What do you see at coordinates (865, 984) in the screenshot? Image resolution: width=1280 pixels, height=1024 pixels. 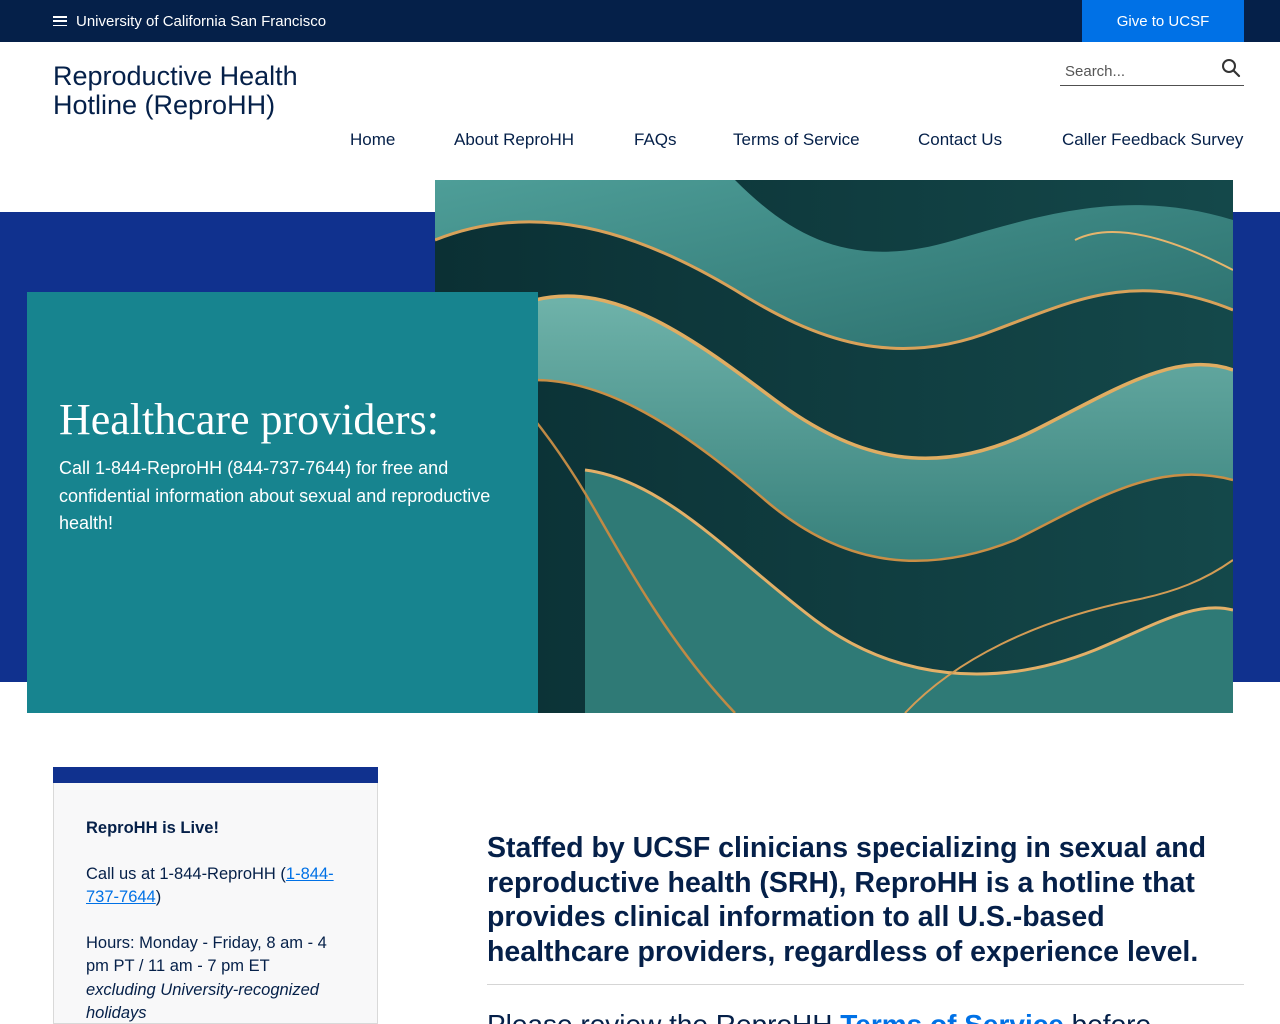 I see `main-divider` at bounding box center [865, 984].